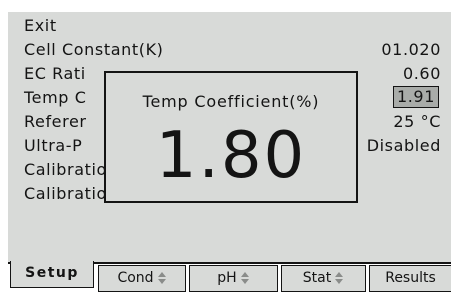  I want to click on tab-label: Cond, so click(135, 278).